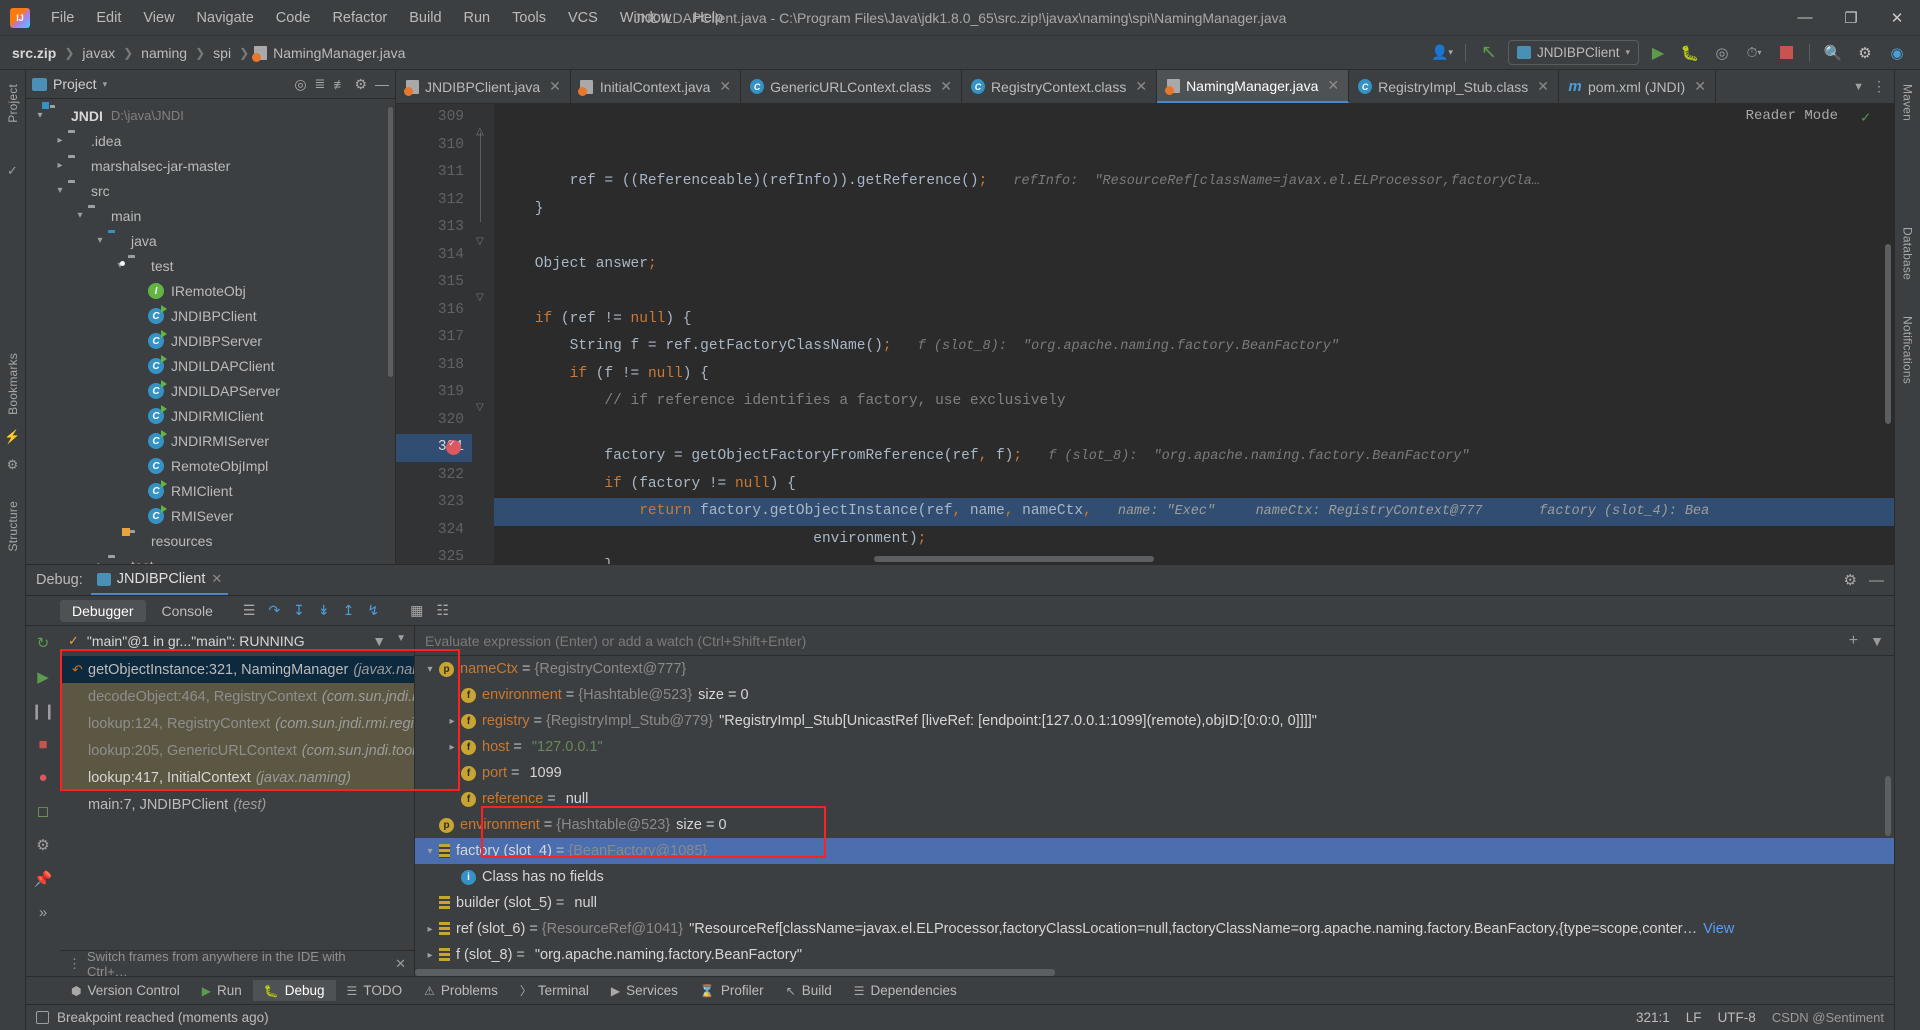 The image size is (1920, 1030). Describe the element at coordinates (1060, 86) in the screenshot. I see `editor-tab-registrycontext-class: C RegistryContext.class ✕` at that location.